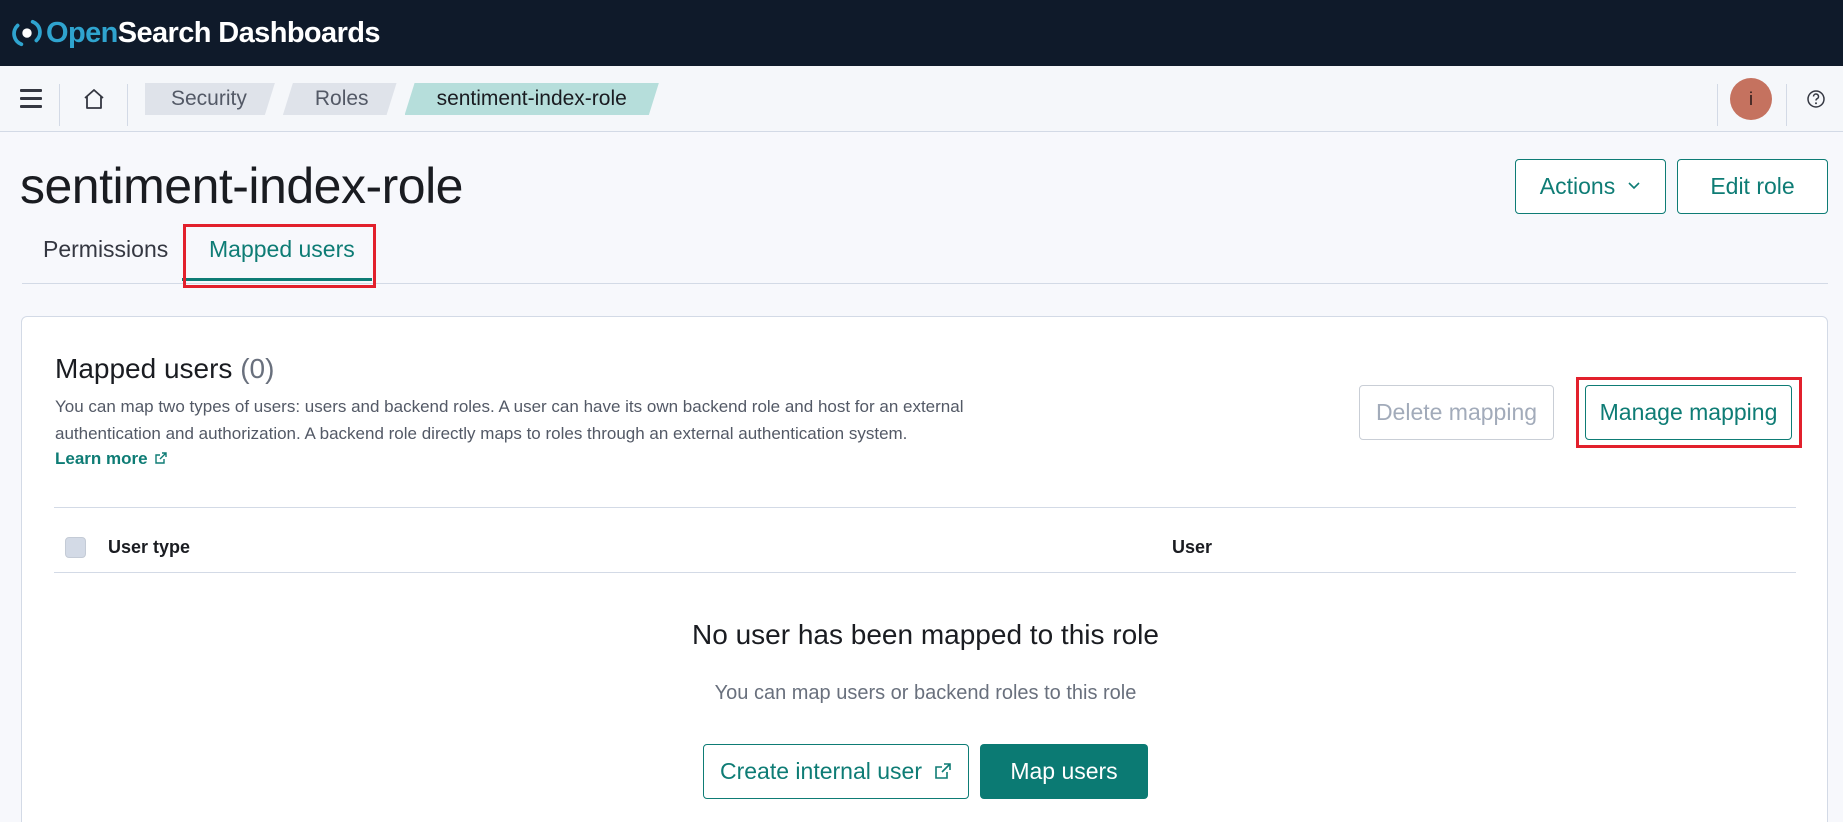  What do you see at coordinates (75, 547) in the screenshot?
I see `select-all-checkbox` at bounding box center [75, 547].